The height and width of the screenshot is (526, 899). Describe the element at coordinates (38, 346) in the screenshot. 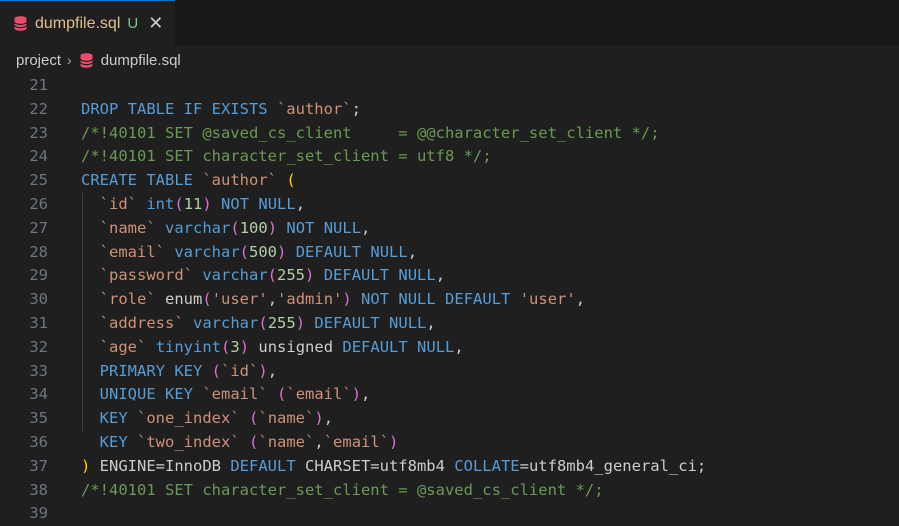

I see `line-number: 32` at that location.